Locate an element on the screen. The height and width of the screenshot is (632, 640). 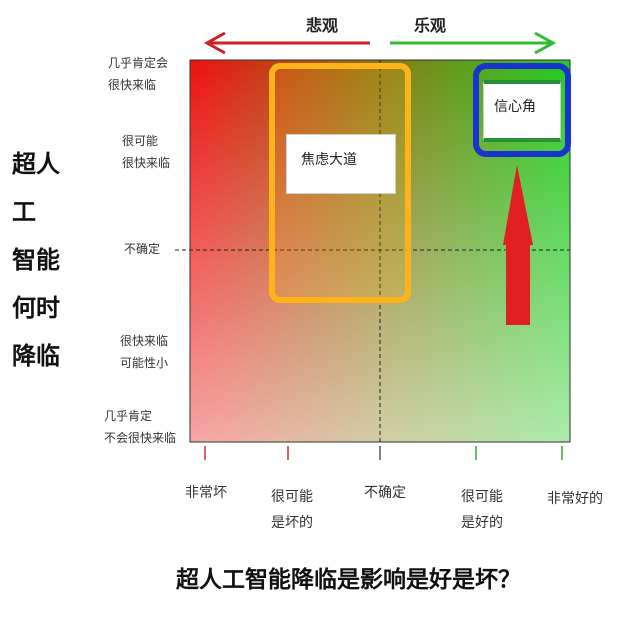
anxiety-avenue-label: 焦虑大道 is located at coordinates (341, 164).